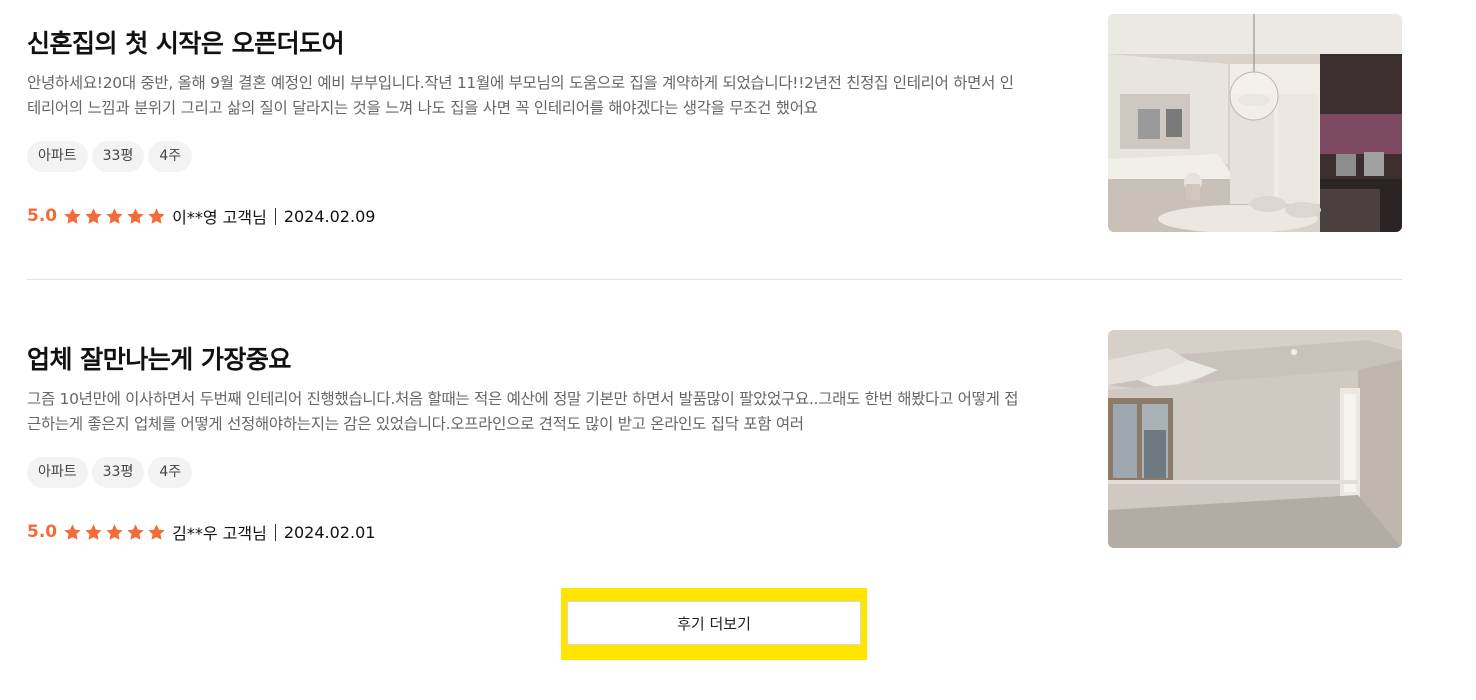 This screenshot has width=1476, height=700. I want to click on living-room-photo, so click(1255, 439).